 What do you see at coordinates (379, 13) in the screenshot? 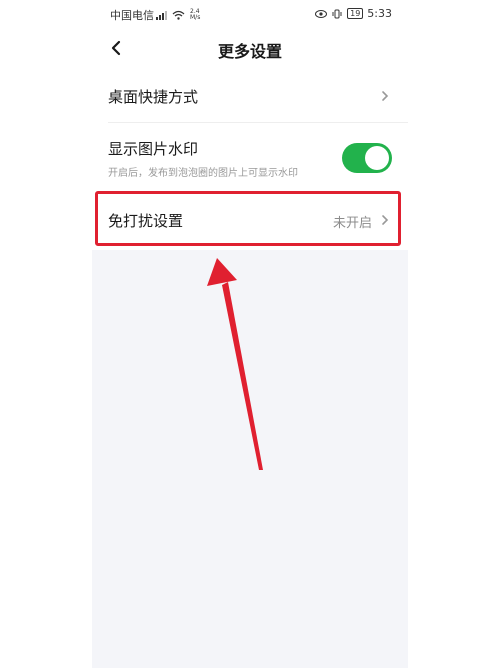
I see `clock: 5:33` at bounding box center [379, 13].